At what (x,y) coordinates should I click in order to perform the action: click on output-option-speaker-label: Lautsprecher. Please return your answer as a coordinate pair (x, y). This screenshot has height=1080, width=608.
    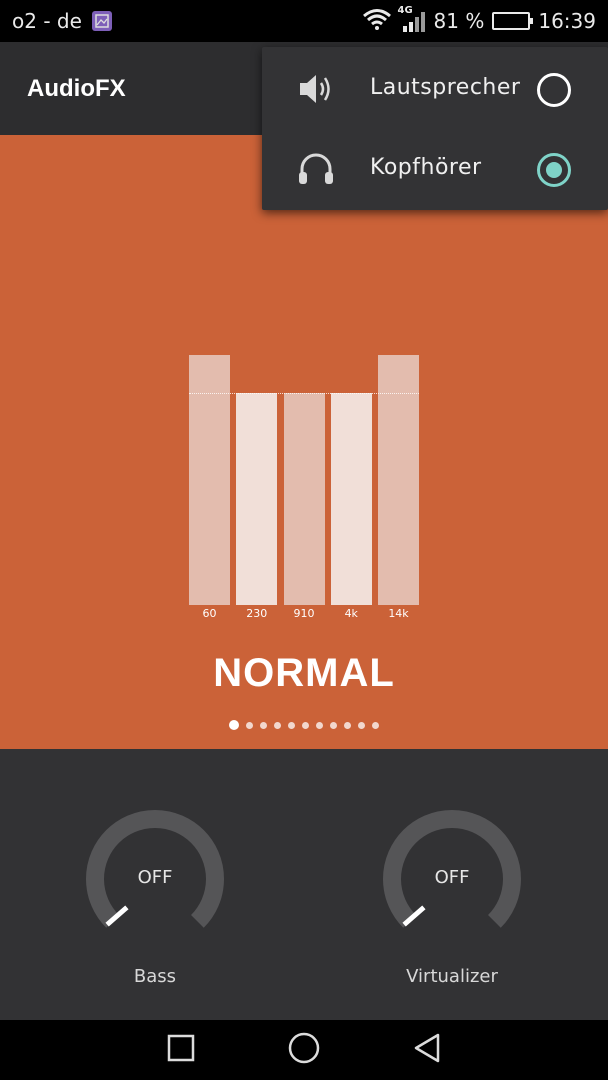
    Looking at the image, I should click on (445, 87).